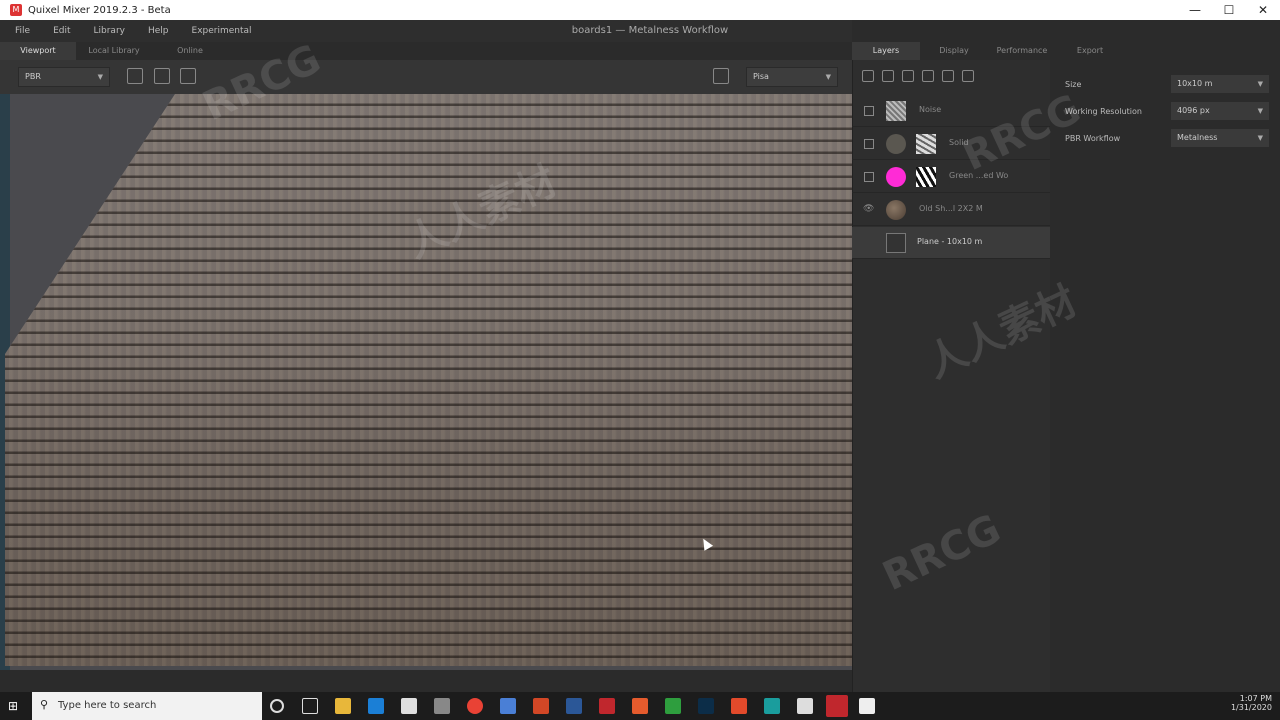  Describe the element at coordinates (409, 706) in the screenshot. I see `store-icon` at that location.